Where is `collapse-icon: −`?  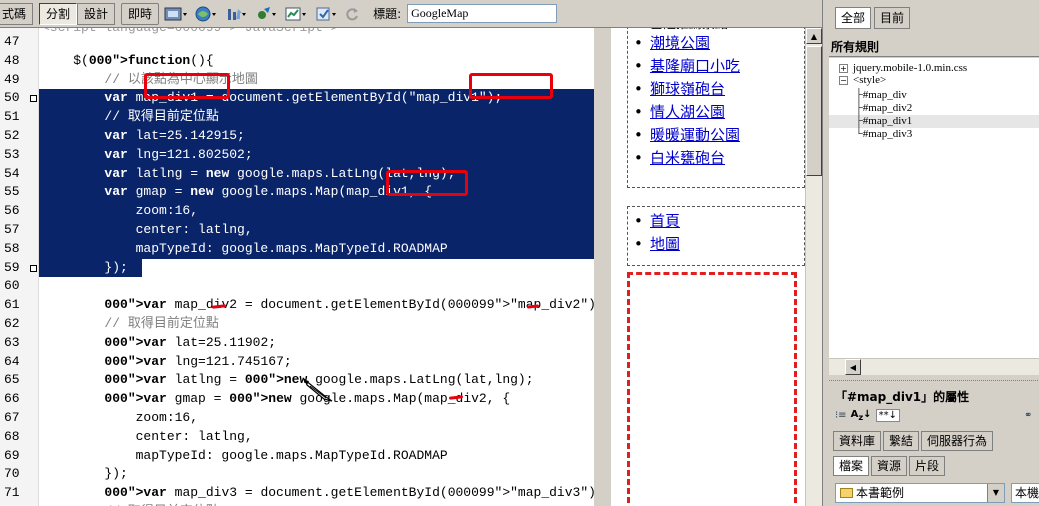
collapse-icon: − is located at coordinates (843, 80).